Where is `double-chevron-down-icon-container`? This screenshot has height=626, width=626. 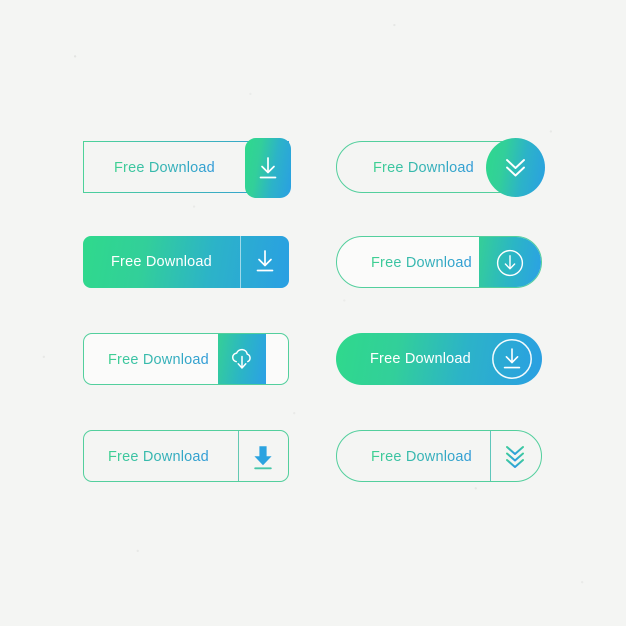
double-chevron-down-icon-container is located at coordinates (515, 167).